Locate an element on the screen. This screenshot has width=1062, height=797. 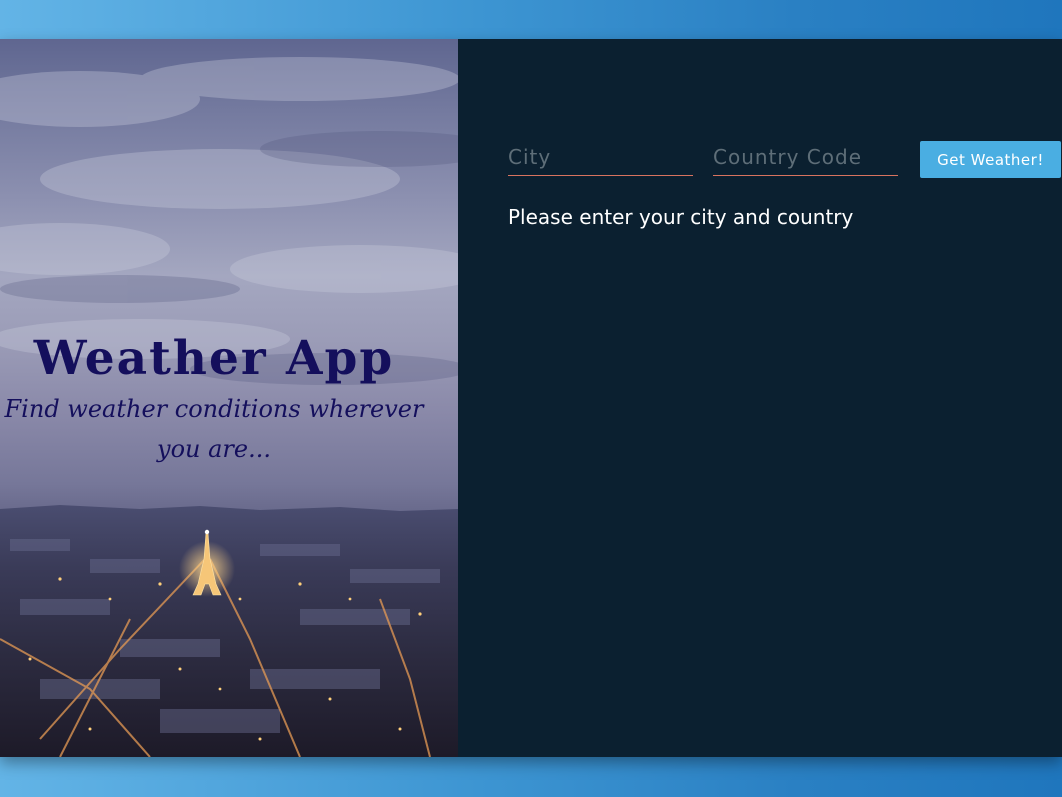
get-weather-button: Get Weather! is located at coordinates (990, 159).